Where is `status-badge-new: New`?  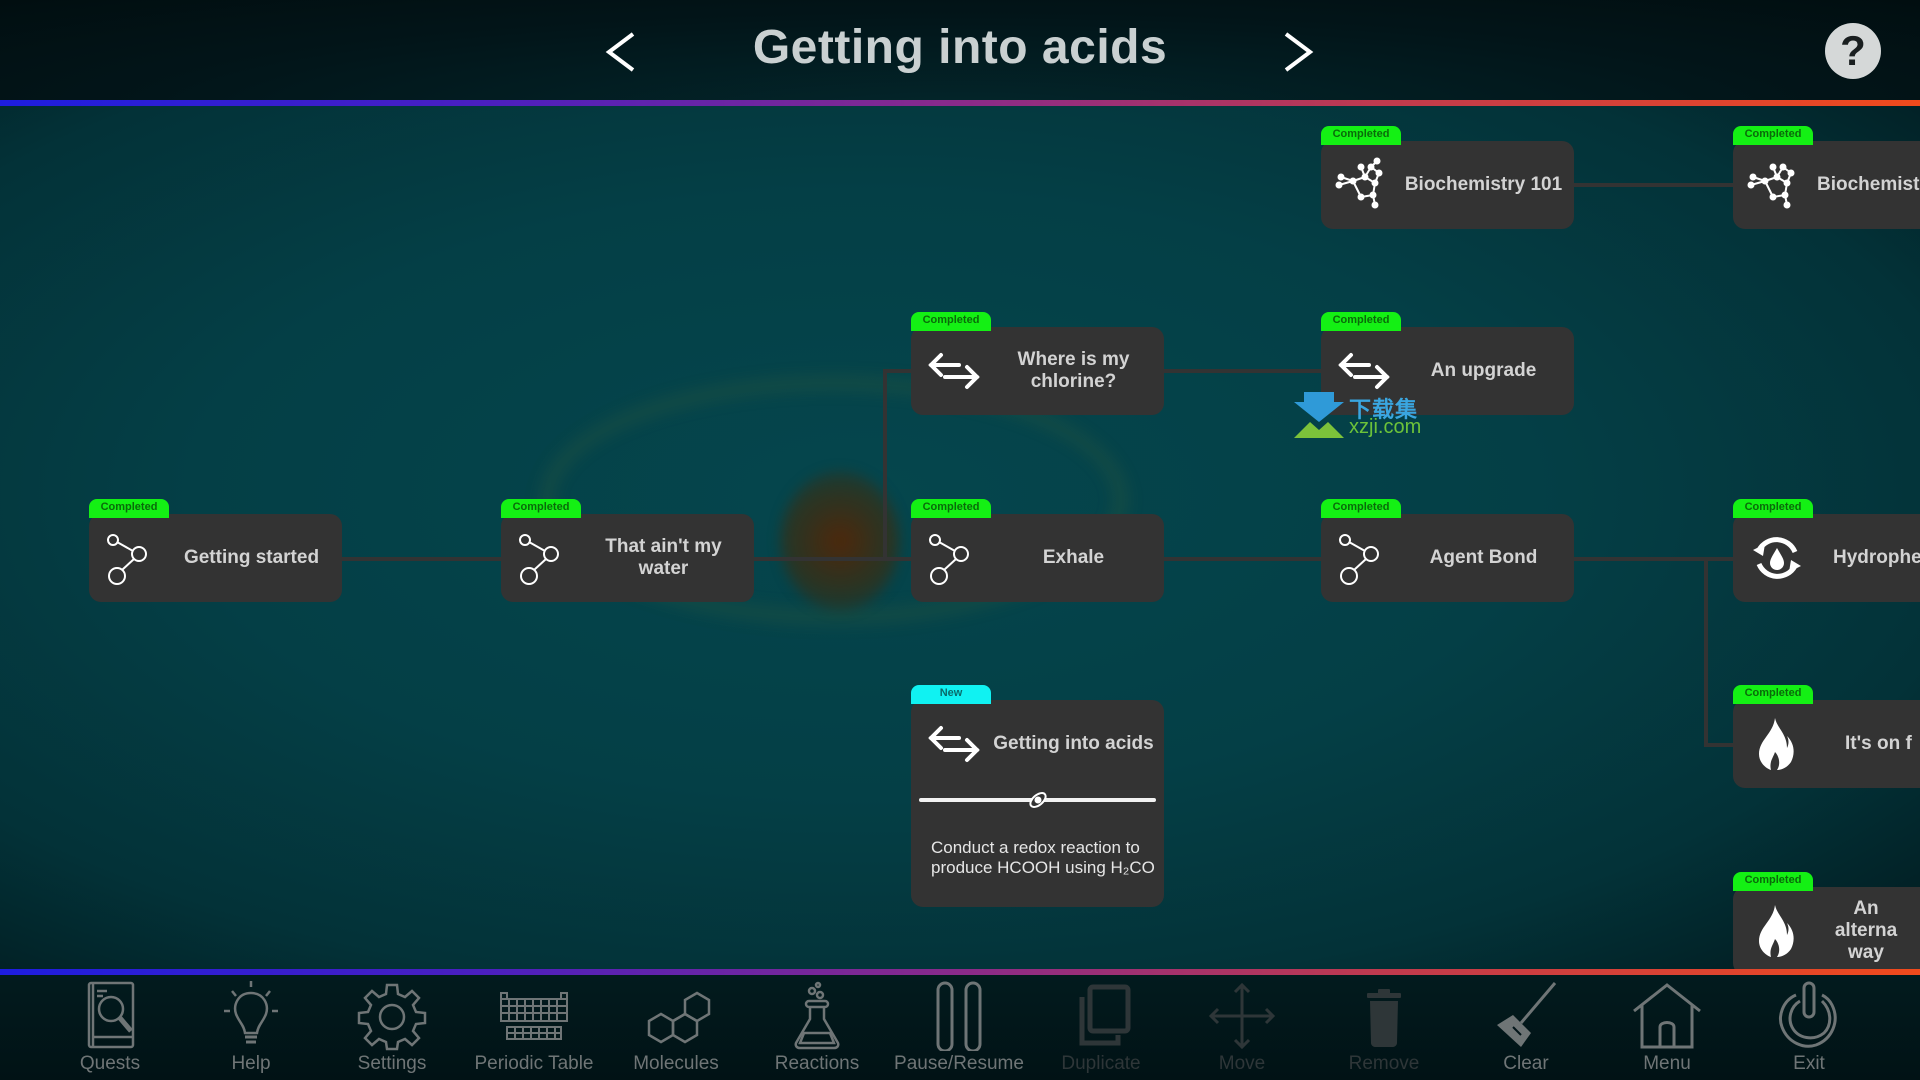
status-badge-new: New is located at coordinates (951, 694).